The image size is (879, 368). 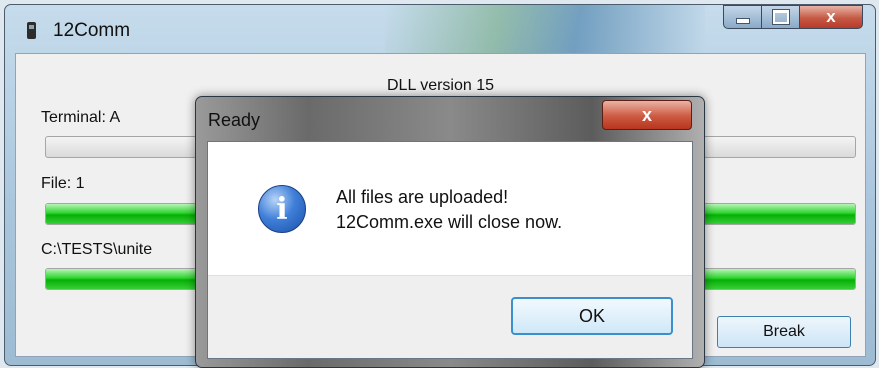 I want to click on terminal-label: Terminal: A, so click(x=81, y=117).